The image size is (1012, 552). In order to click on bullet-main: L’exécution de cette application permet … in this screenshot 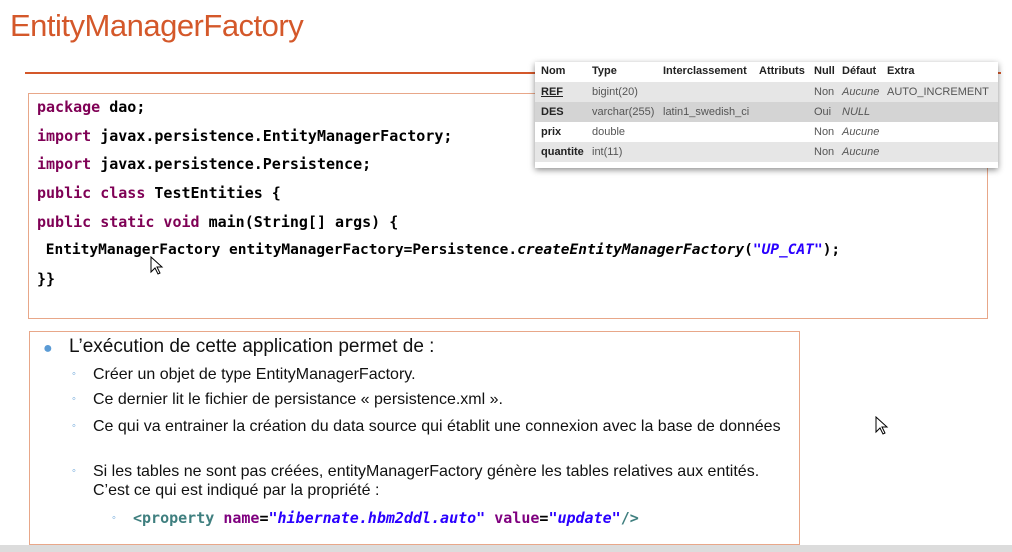, I will do `click(252, 346)`.